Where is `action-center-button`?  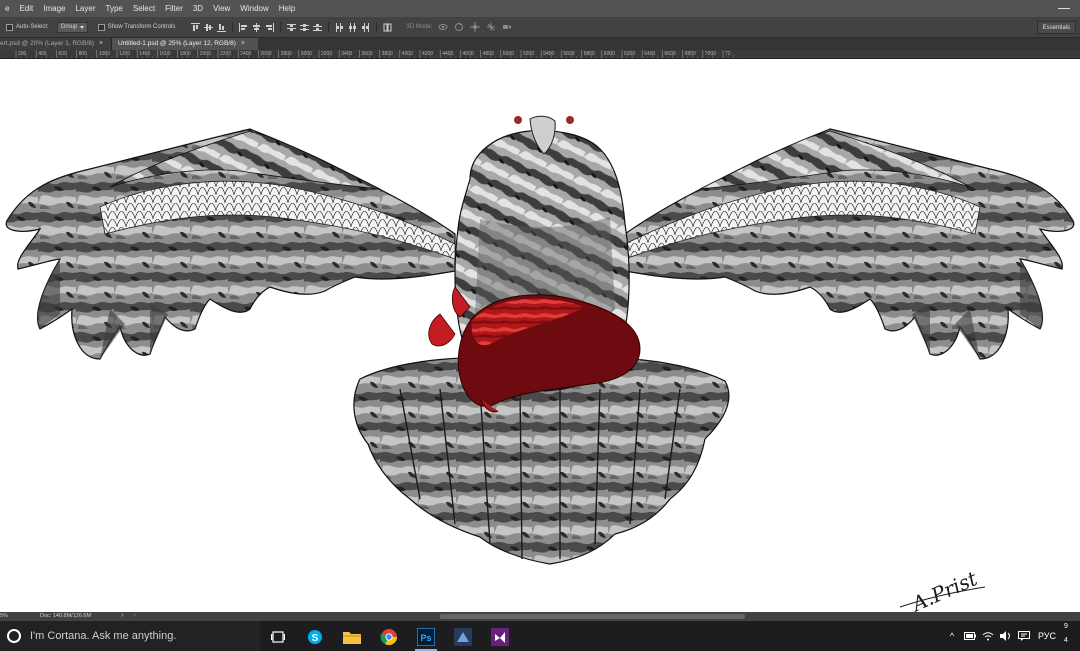
action-center-button is located at coordinates (1023, 636).